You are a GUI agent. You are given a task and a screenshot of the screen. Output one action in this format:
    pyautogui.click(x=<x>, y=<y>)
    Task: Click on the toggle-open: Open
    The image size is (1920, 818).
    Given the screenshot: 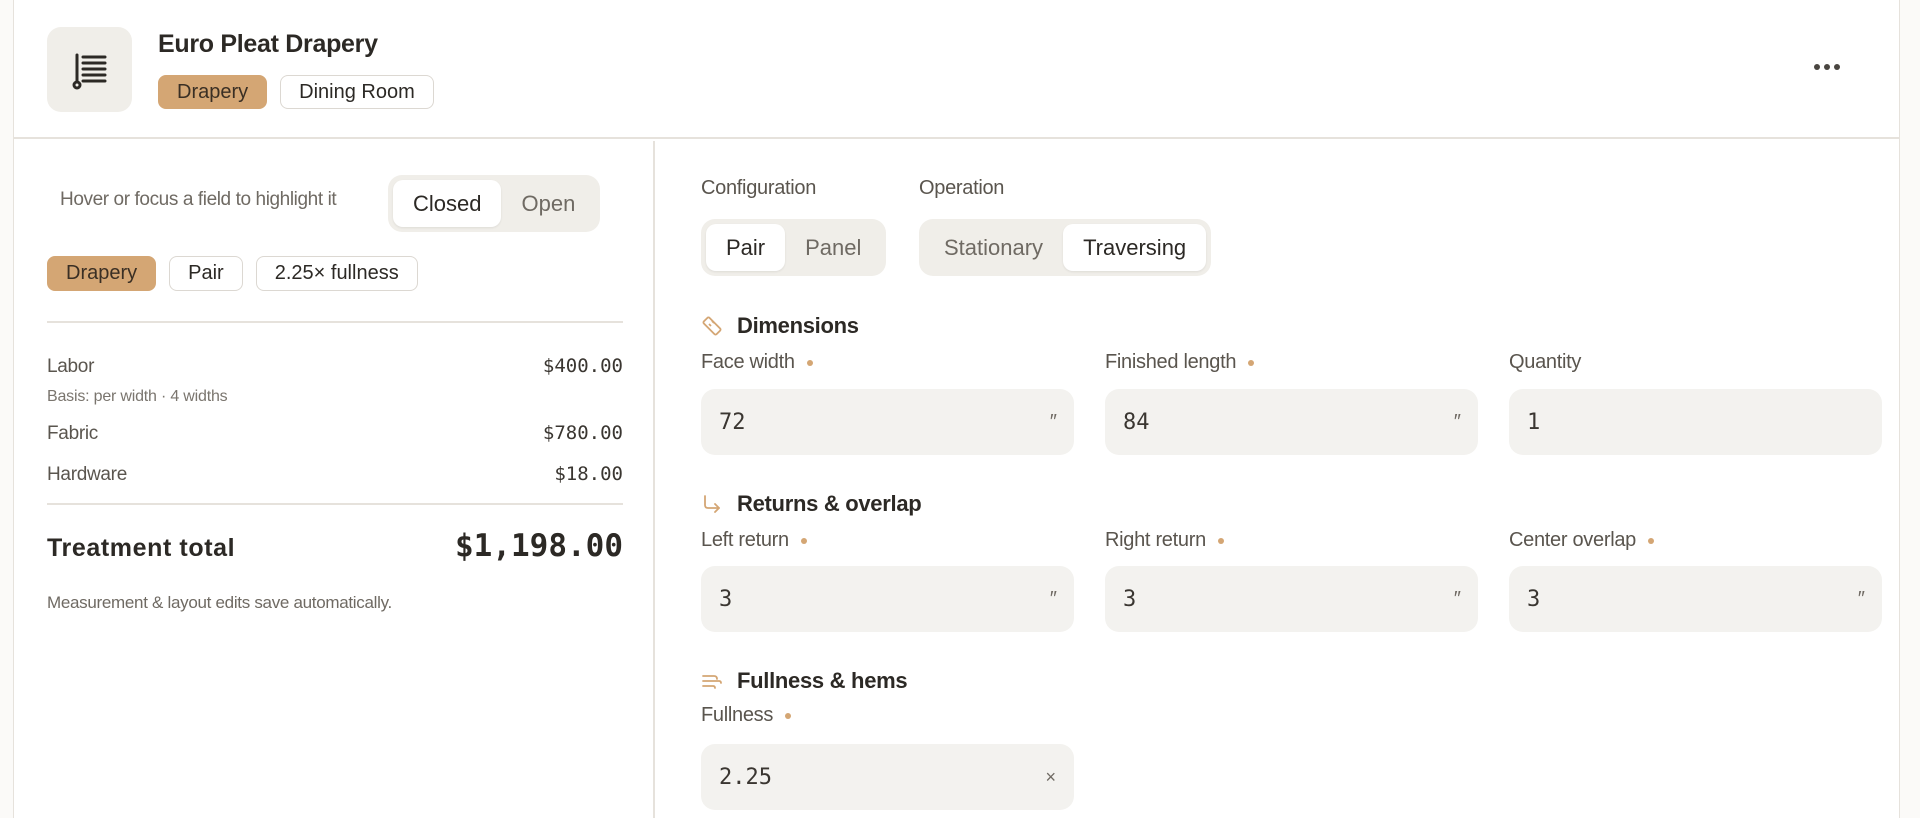 What is the action you would take?
    pyautogui.click(x=548, y=203)
    